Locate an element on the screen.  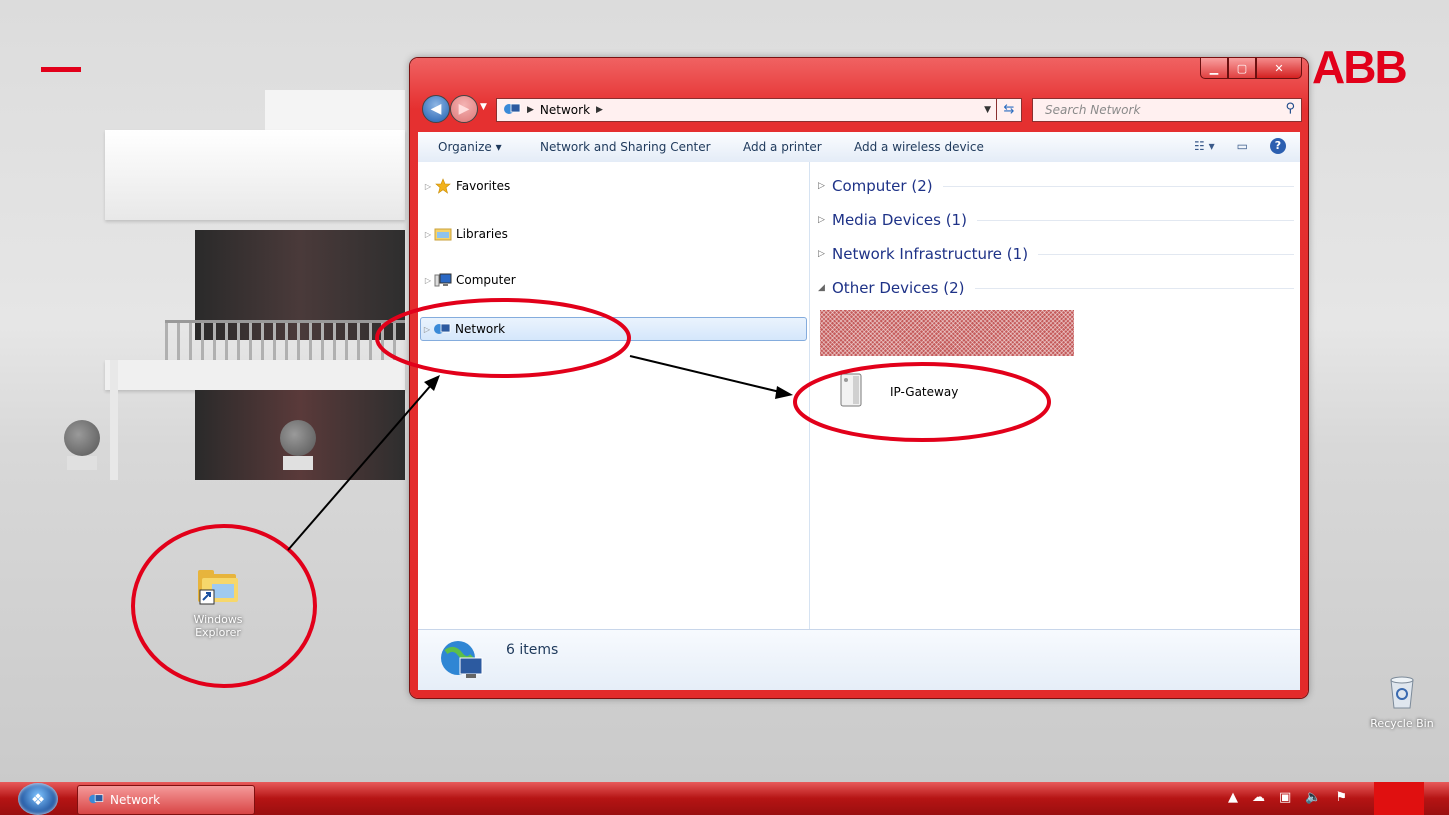
action-center-icon: ⚑ is located at coordinates (1341, 797).